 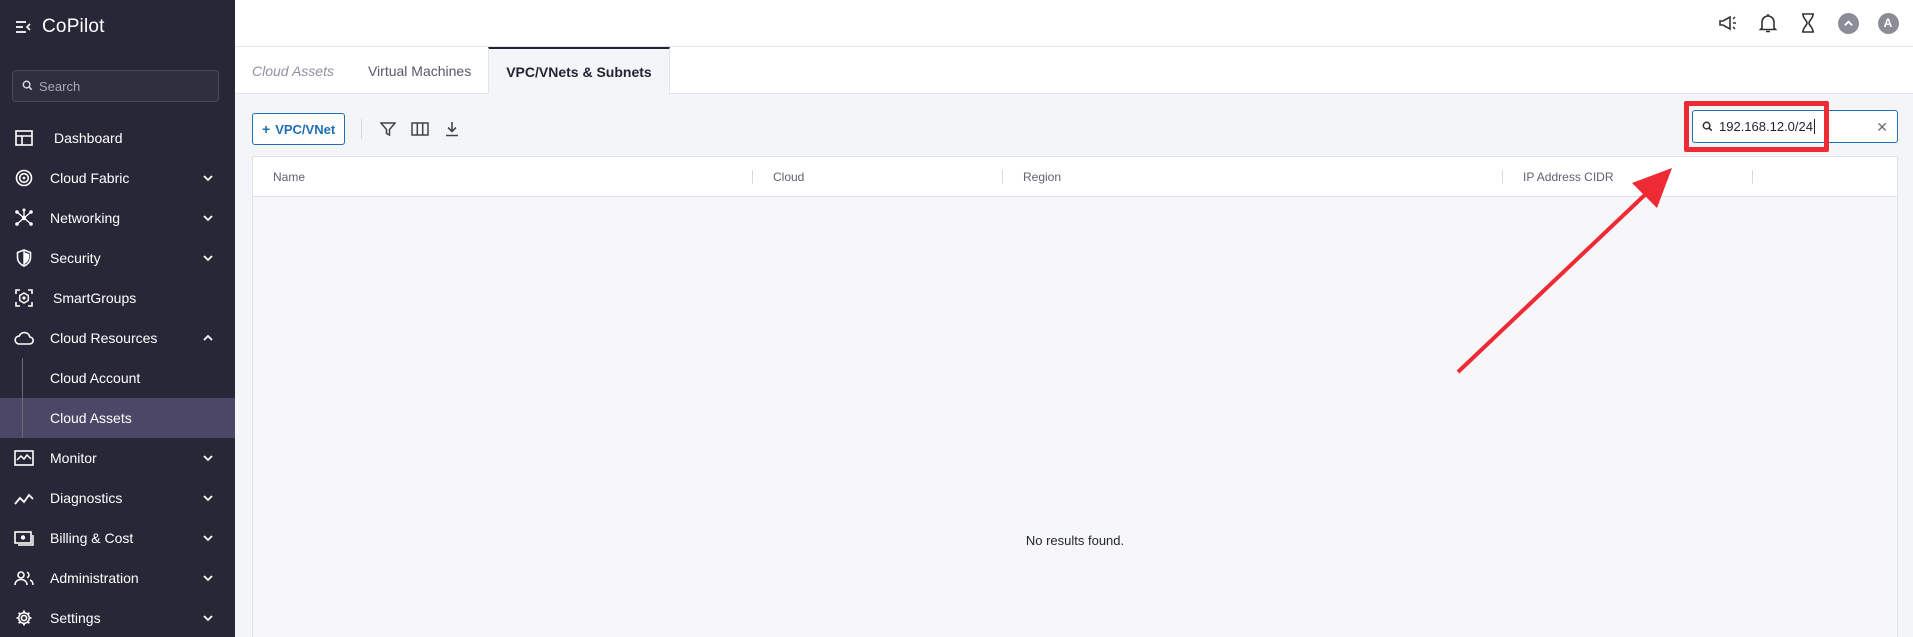 What do you see at coordinates (1075, 540) in the screenshot?
I see `empty-state-message: No results found.` at bounding box center [1075, 540].